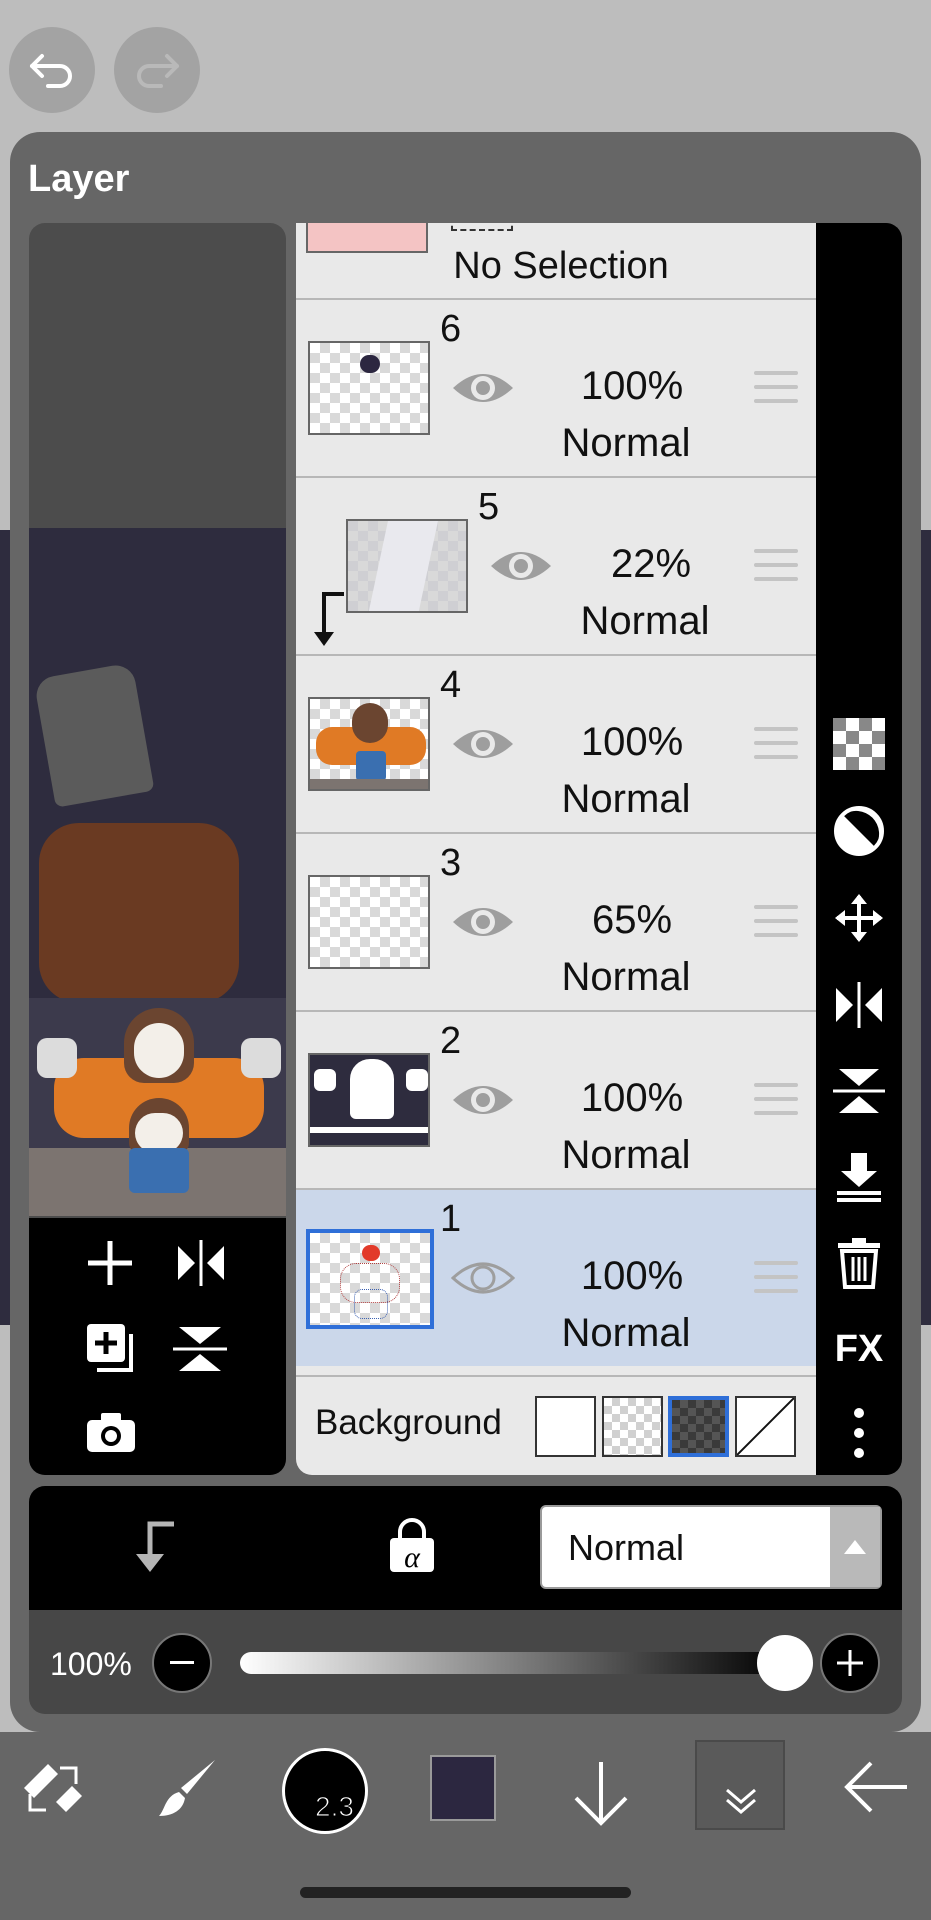 This screenshot has height=1920, width=931. I want to click on fx-icon: FX, so click(859, 1348).